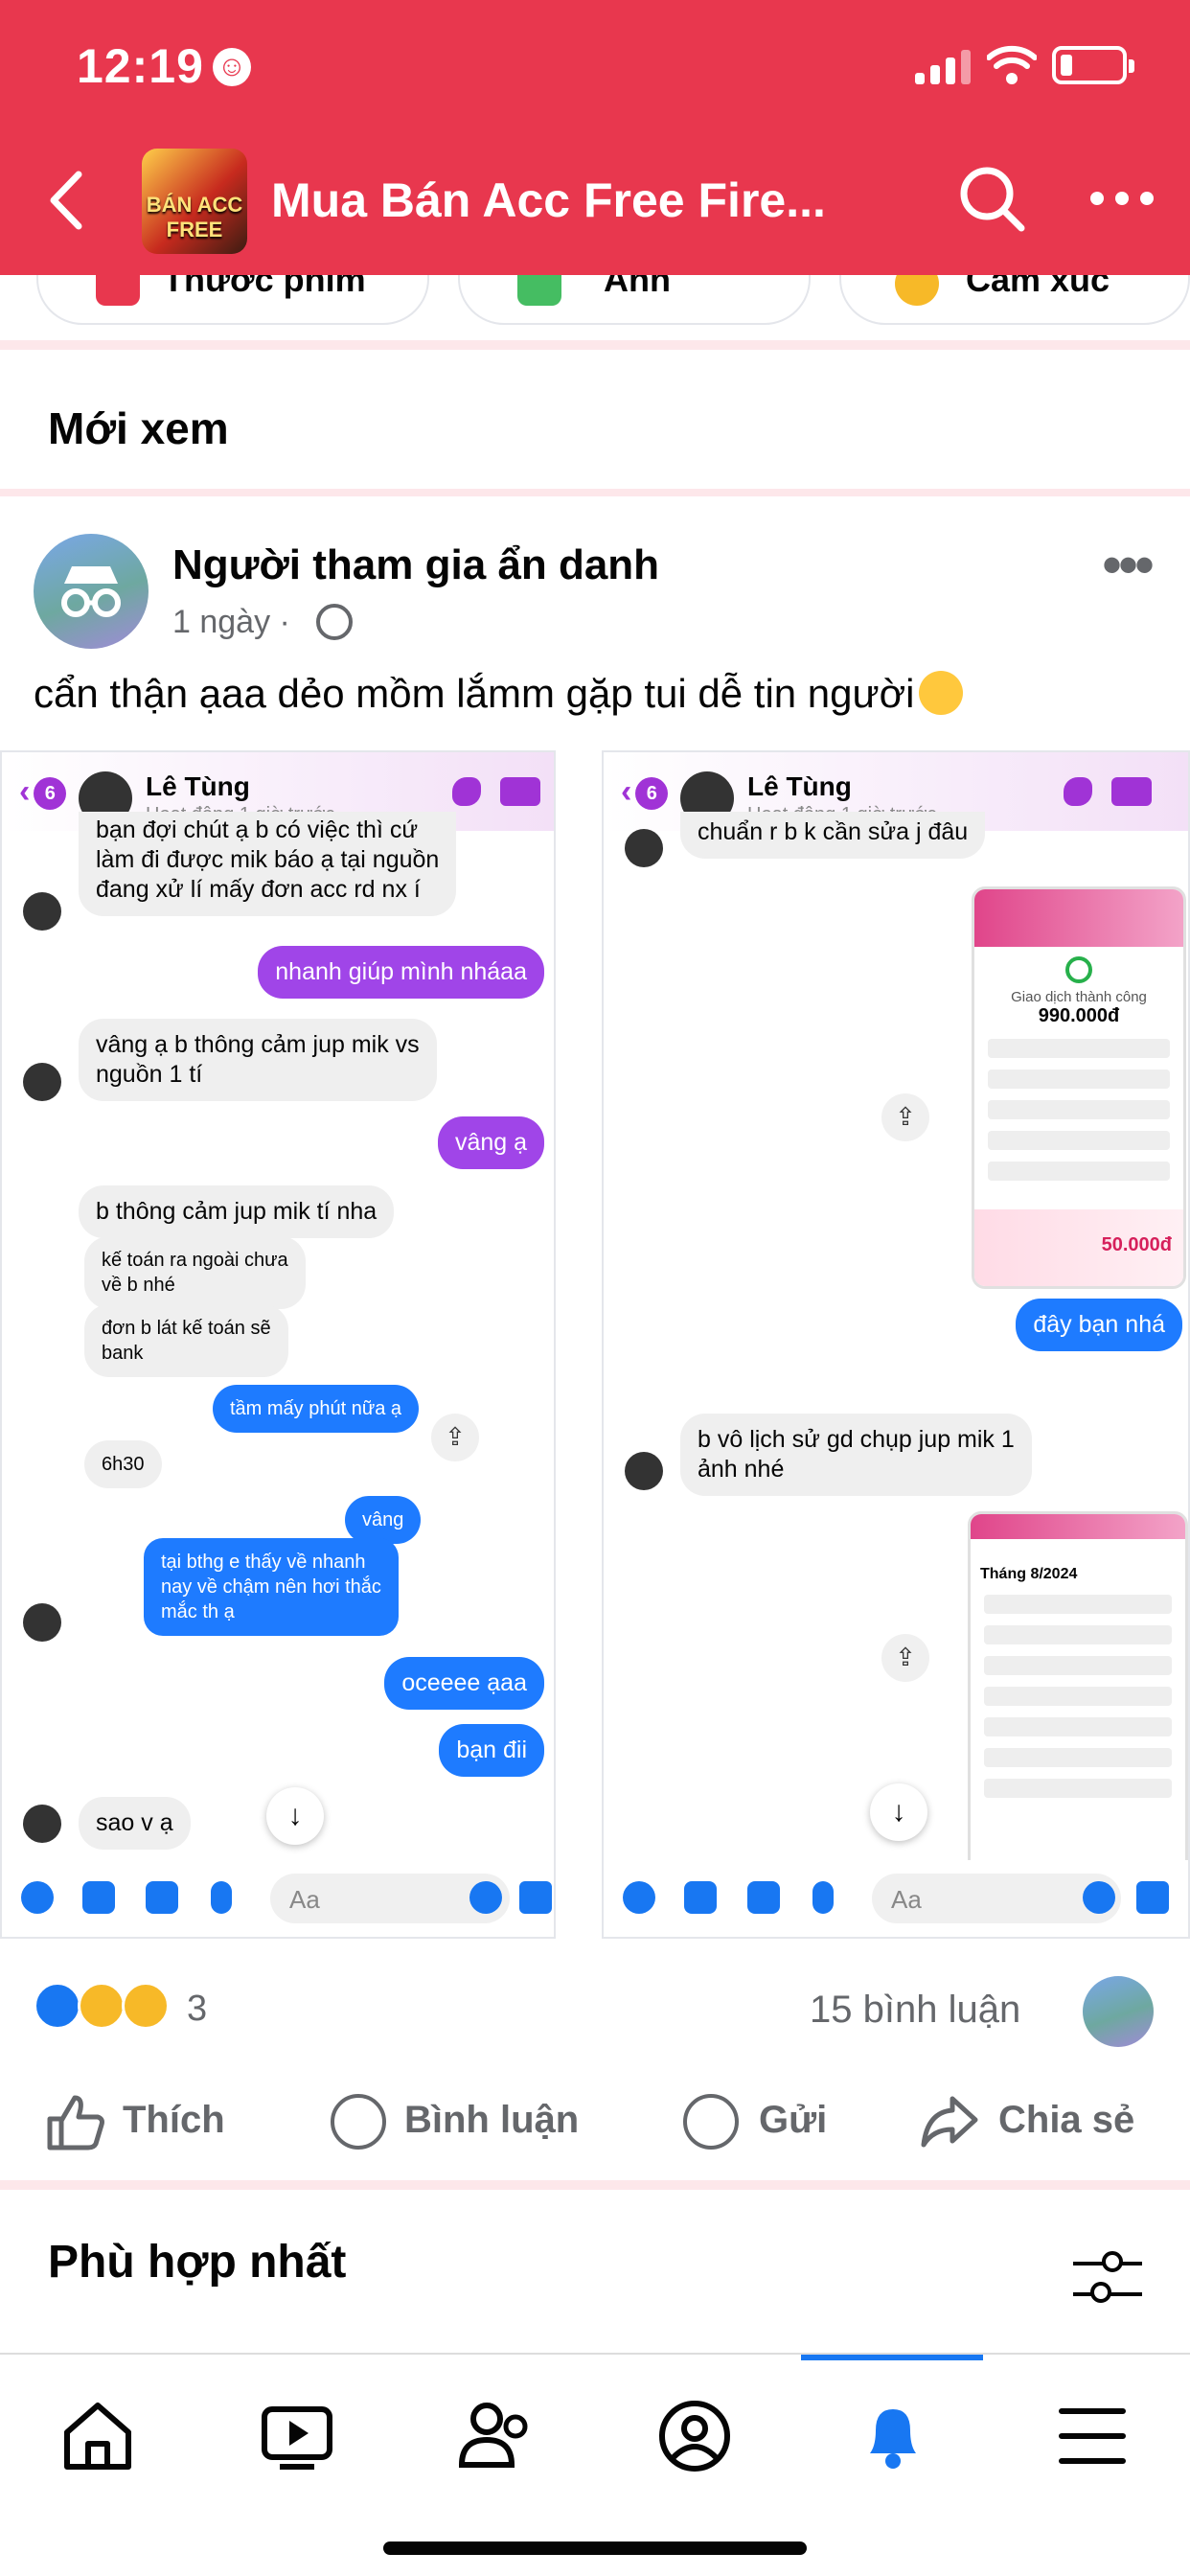  Describe the element at coordinates (1129, 565) in the screenshot. I see `post-menu-icon: •••` at that location.